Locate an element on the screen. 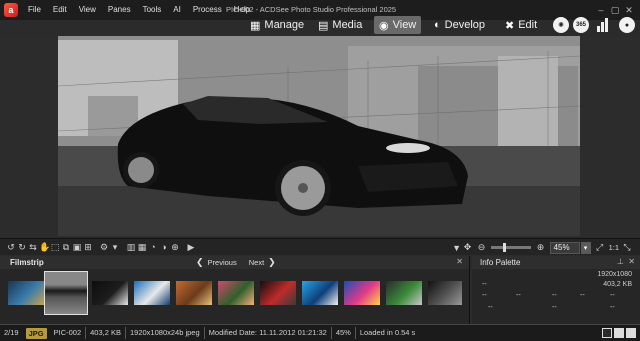 The height and width of the screenshot is (341, 640). filmstrip-panel: Filmstrip ❮ Previous Next ❯ ✕ is located at coordinates (235, 290).